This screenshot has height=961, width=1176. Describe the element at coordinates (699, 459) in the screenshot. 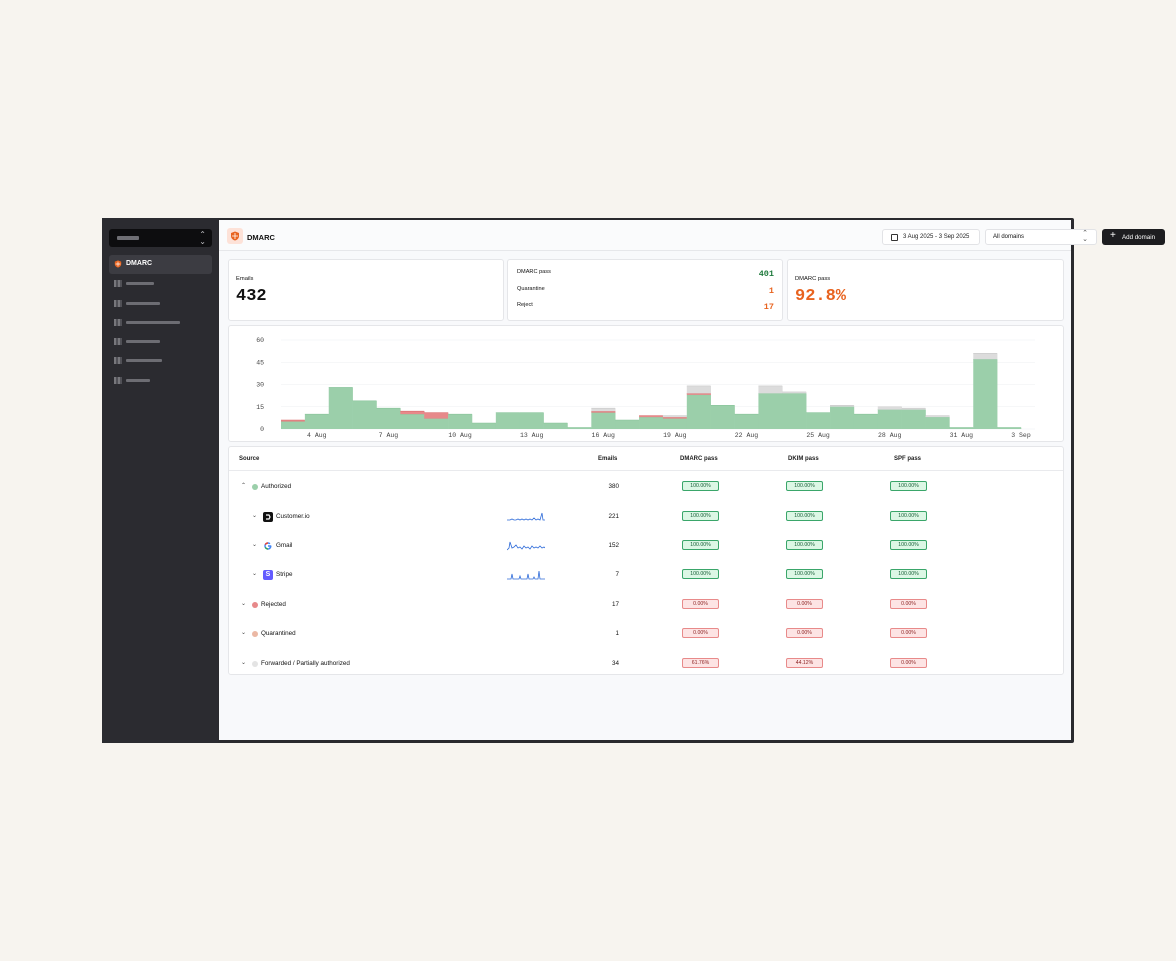

I see `col-dmarc-pass: DMARC pass` at that location.